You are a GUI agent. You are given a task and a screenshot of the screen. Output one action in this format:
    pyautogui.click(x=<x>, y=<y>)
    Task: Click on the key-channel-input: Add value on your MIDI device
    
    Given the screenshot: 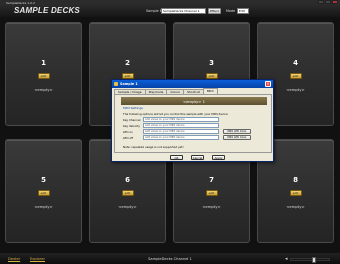 What is the action you would take?
    pyautogui.click(x=181, y=119)
    